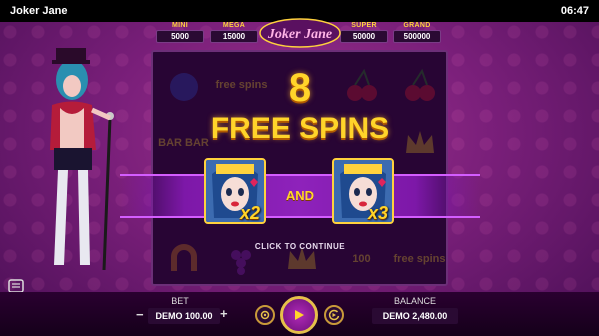 The height and width of the screenshot is (336, 599). I want to click on jackpot-value: 500000, so click(417, 36).